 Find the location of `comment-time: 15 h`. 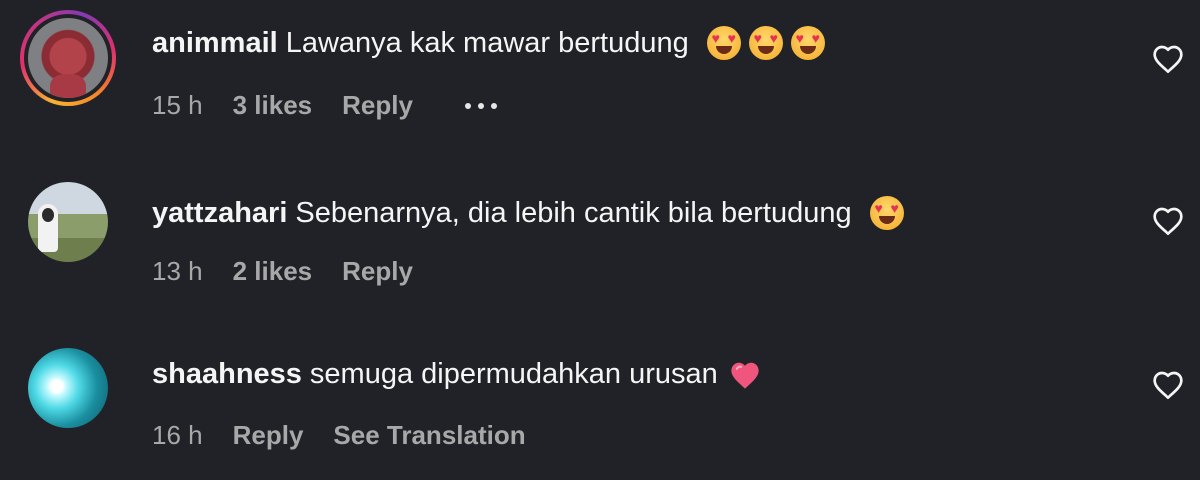

comment-time: 15 h is located at coordinates (177, 105).